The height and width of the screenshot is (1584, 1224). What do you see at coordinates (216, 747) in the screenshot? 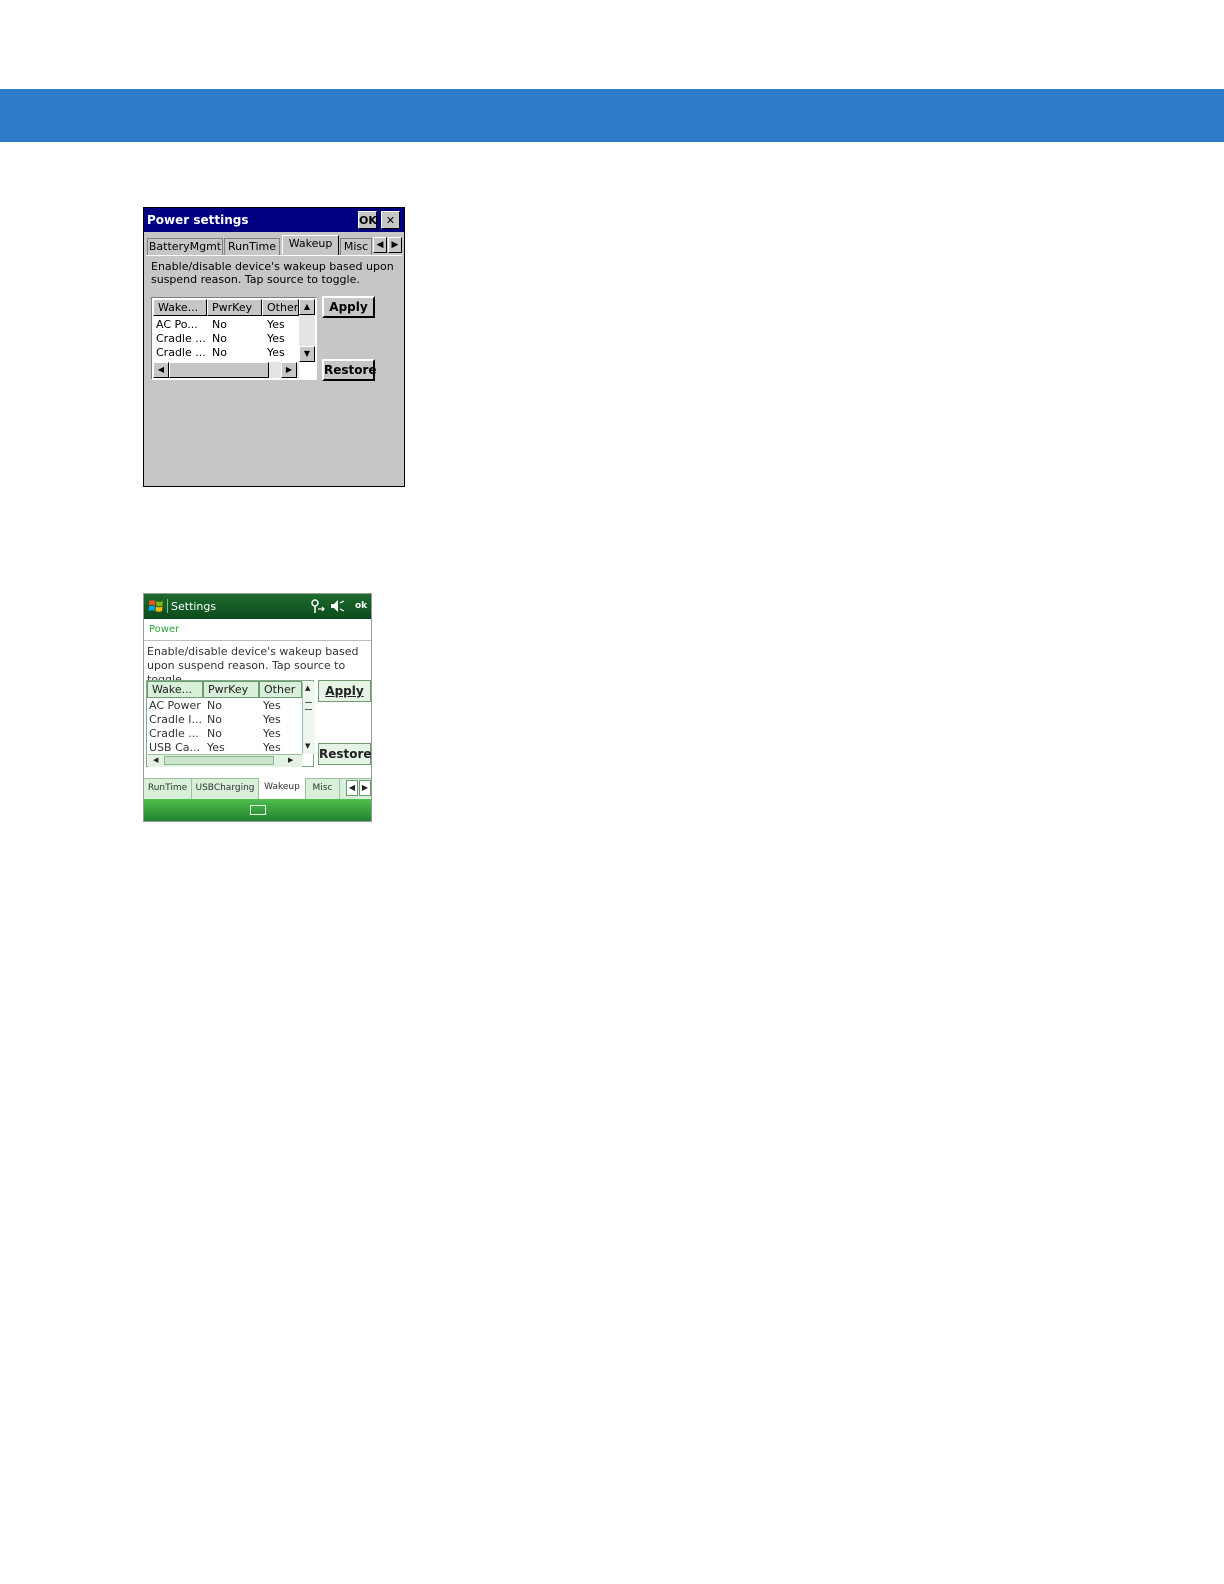
I see `row-pwrkey: Yes` at bounding box center [216, 747].